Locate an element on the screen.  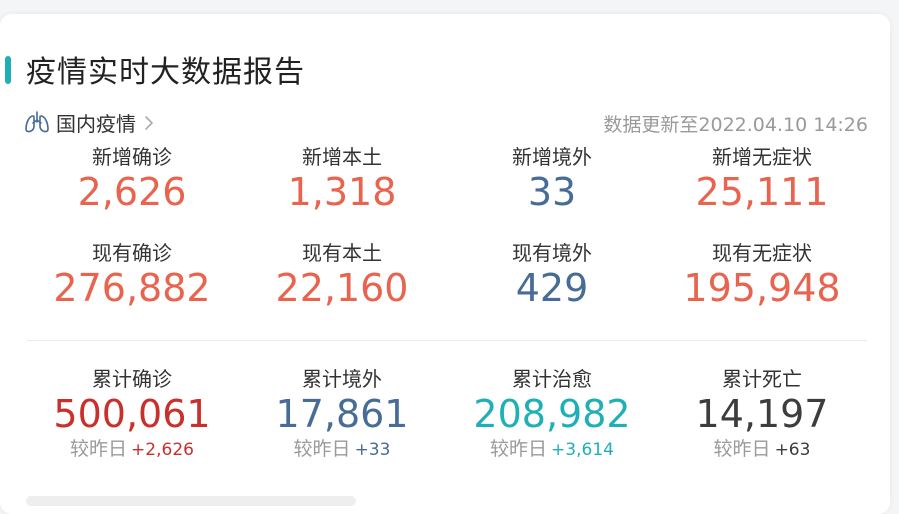
stat-label: 现有无症状 is located at coordinates (762, 253).